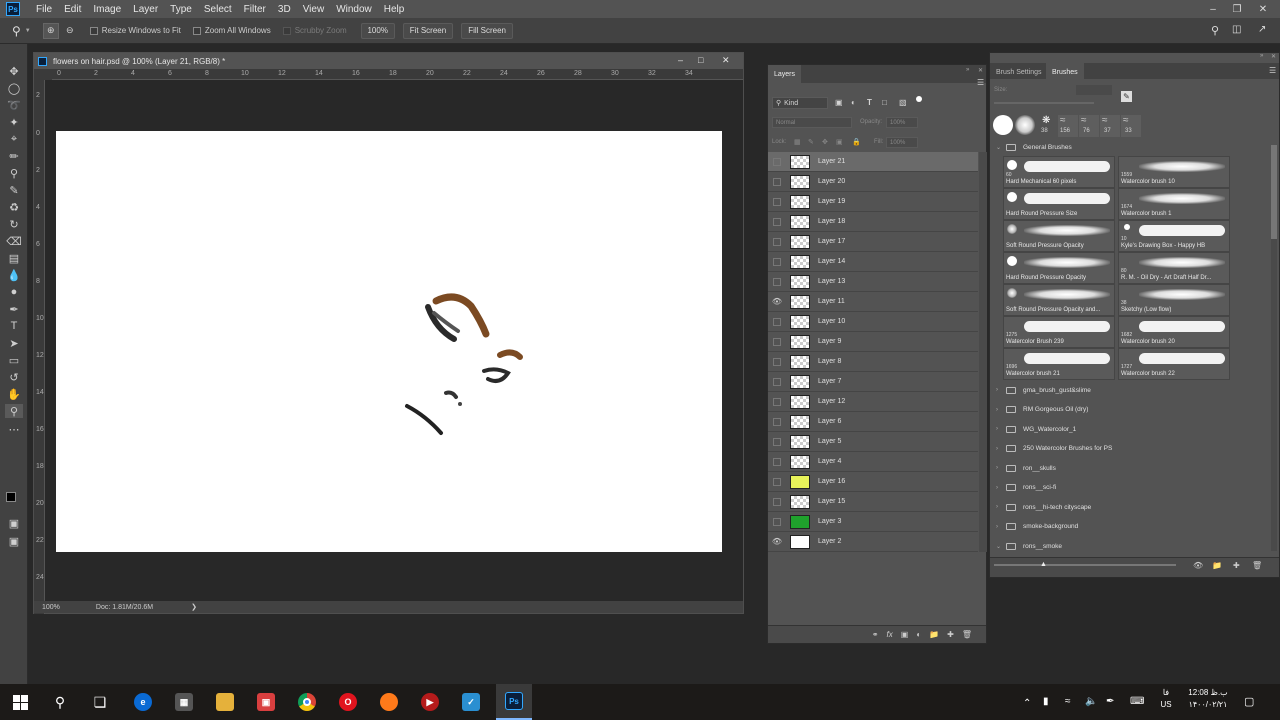 This screenshot has width=1280, height=720. What do you see at coordinates (11, 497) in the screenshot?
I see `foreground-color-swatch` at bounding box center [11, 497].